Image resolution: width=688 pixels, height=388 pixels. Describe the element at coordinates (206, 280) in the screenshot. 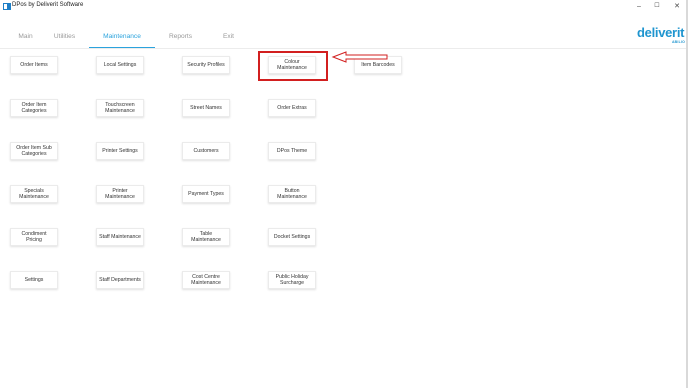

I see `cost-centre-maintenance-button: Cost Centre Maintenance` at that location.